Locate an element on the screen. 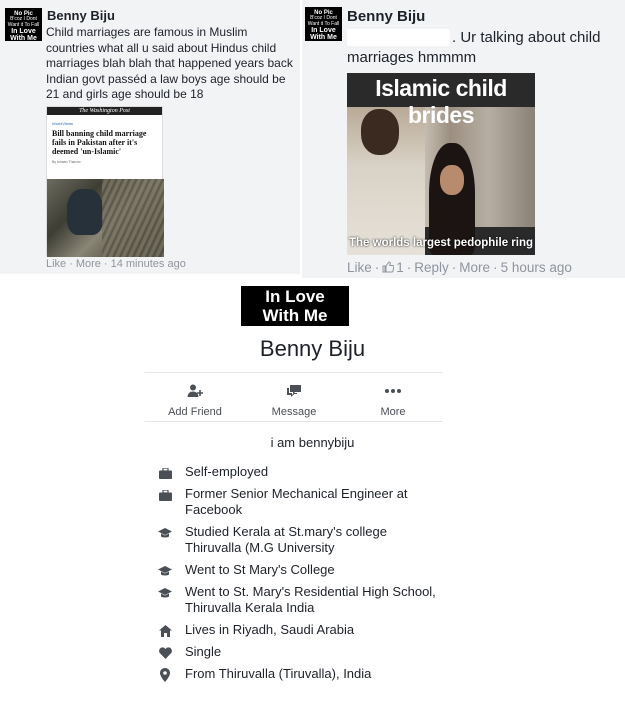 Image resolution: width=625 pixels, height=707 pixels. article-photo is located at coordinates (105, 218).